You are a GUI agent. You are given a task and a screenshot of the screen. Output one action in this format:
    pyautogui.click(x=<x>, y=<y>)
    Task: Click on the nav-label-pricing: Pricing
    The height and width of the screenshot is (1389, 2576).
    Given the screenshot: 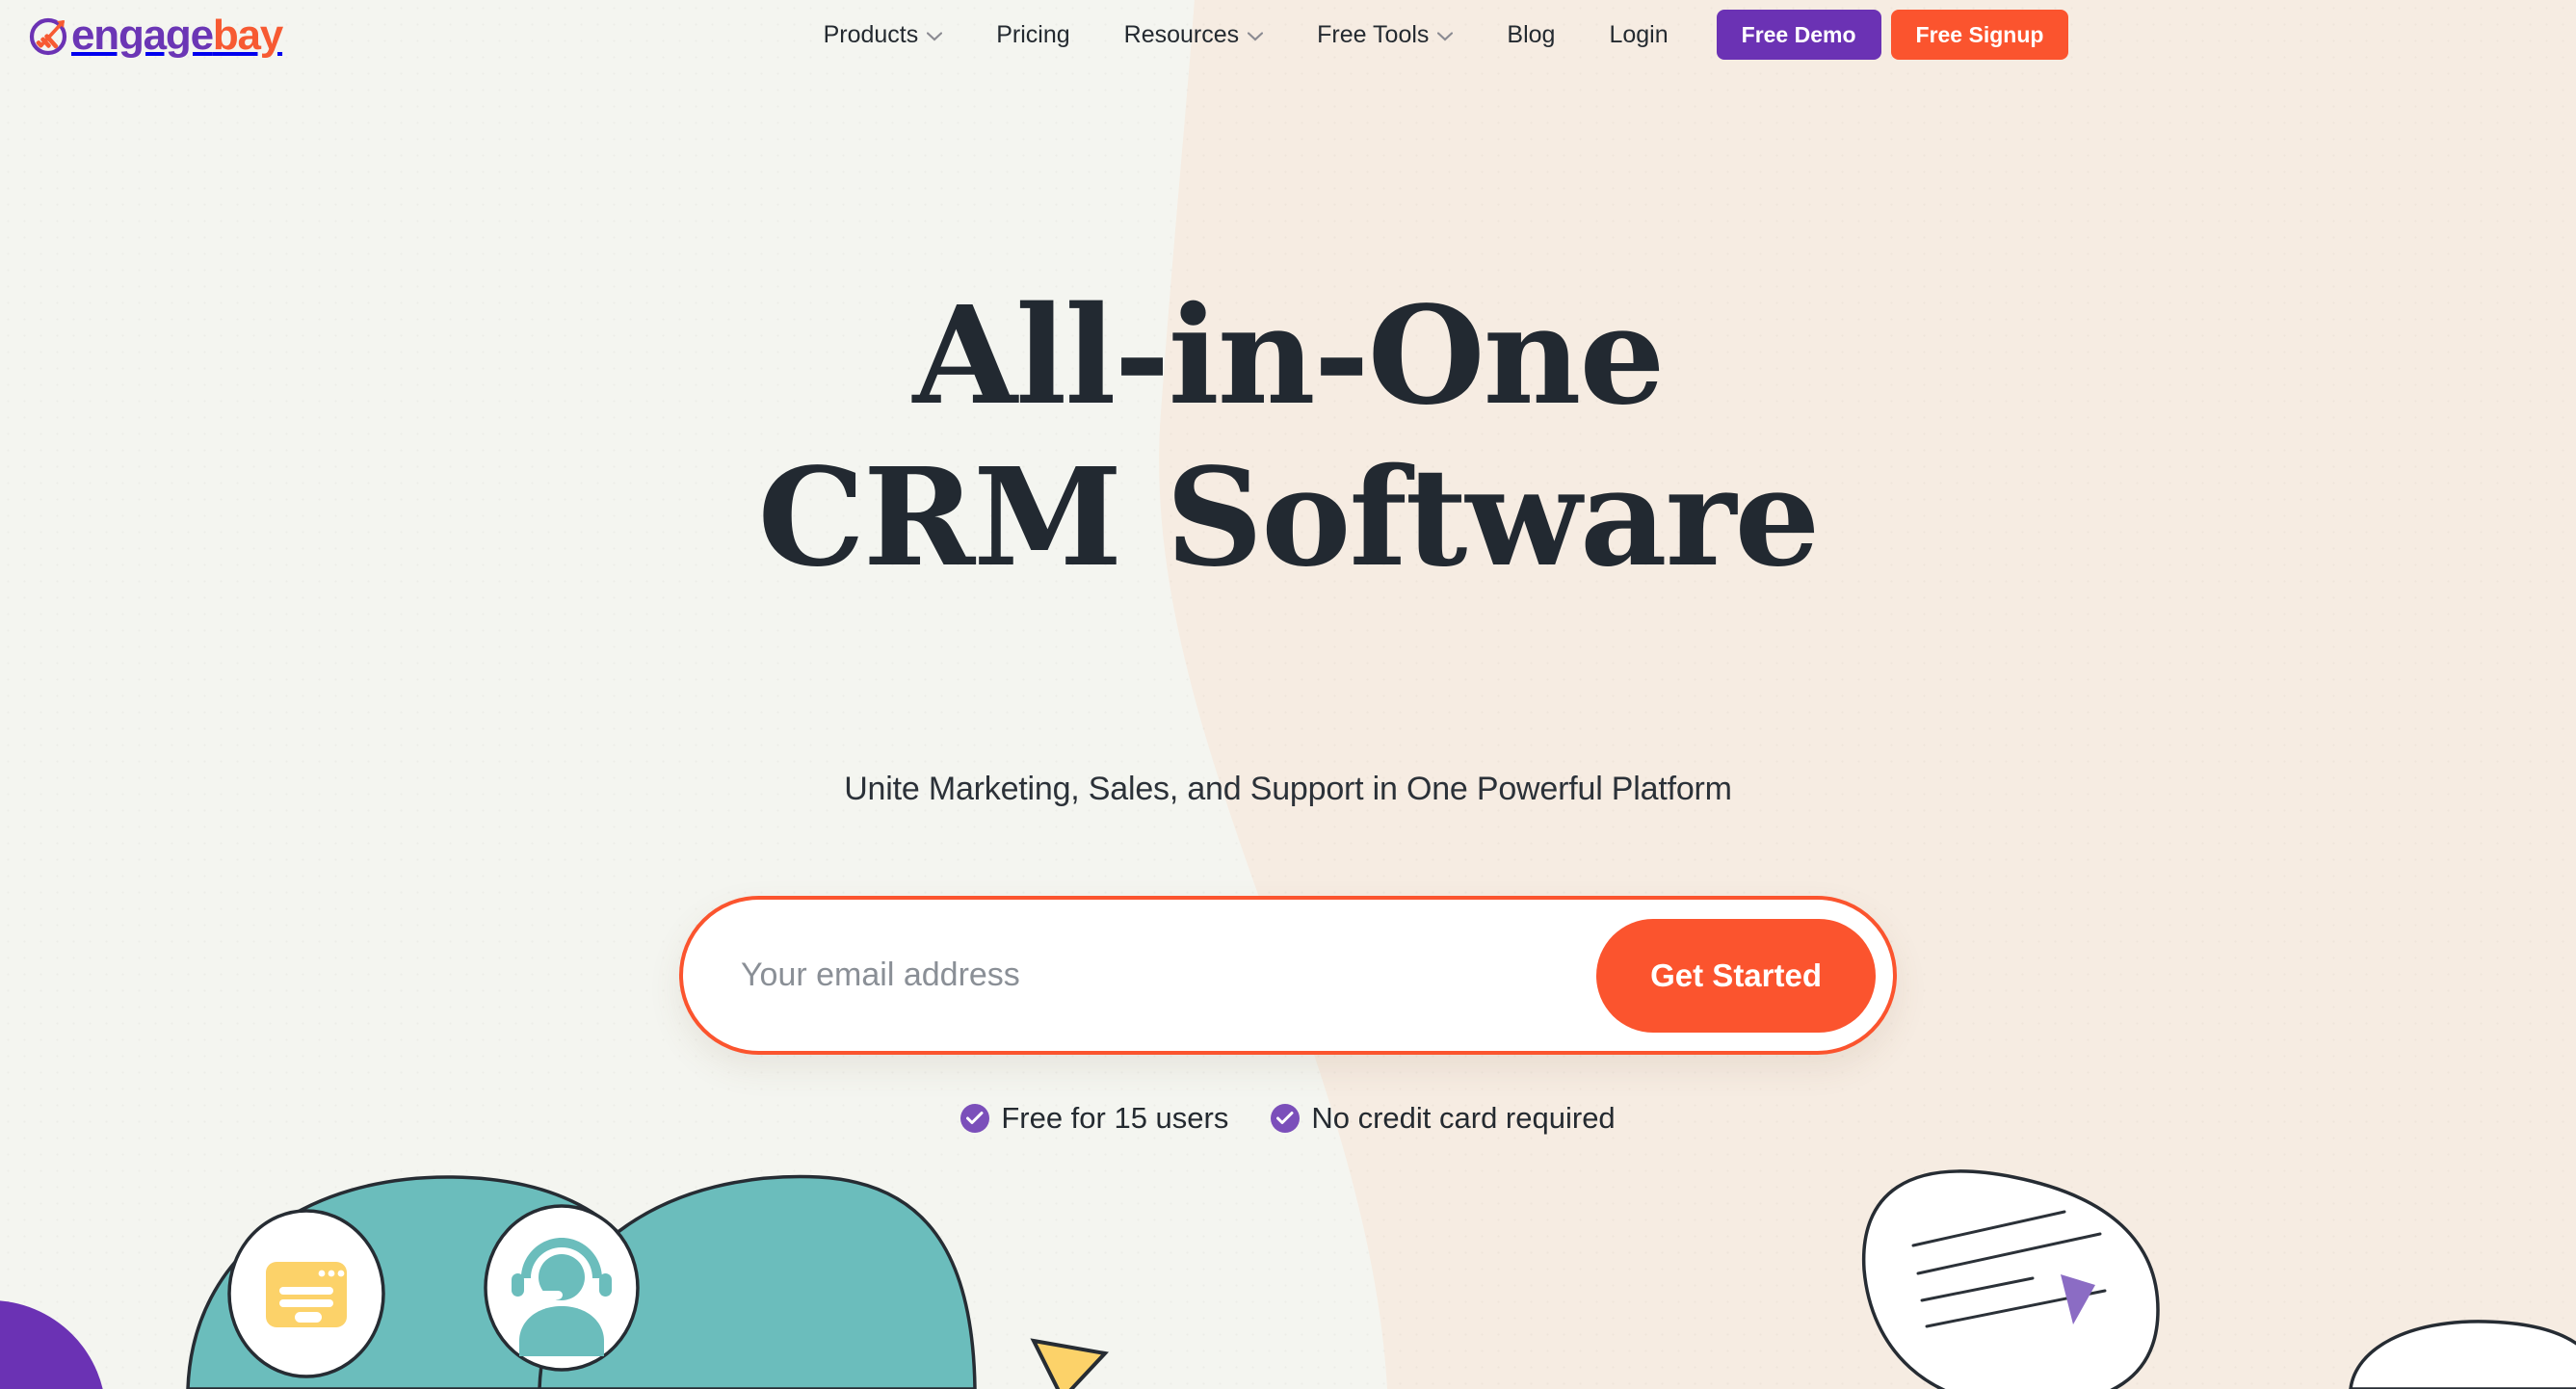 What is the action you would take?
    pyautogui.click(x=1033, y=34)
    